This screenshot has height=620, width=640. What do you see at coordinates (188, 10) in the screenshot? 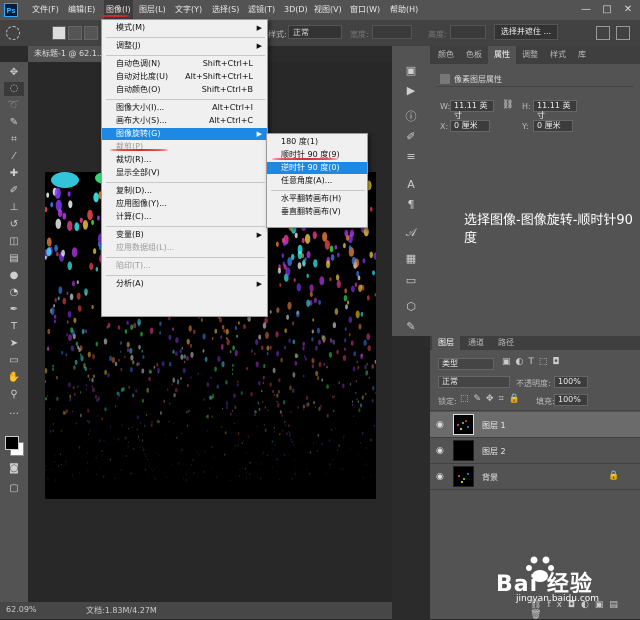
I see `menu-type: 文字(Y)` at bounding box center [188, 10].